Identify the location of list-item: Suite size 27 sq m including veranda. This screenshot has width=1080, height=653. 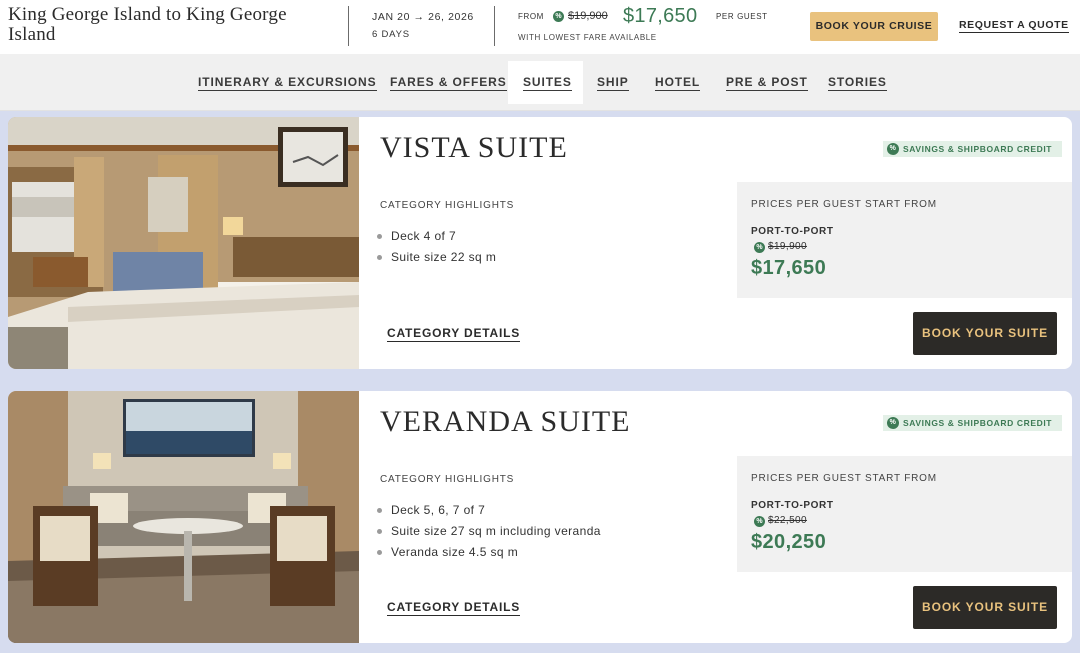
(488, 532).